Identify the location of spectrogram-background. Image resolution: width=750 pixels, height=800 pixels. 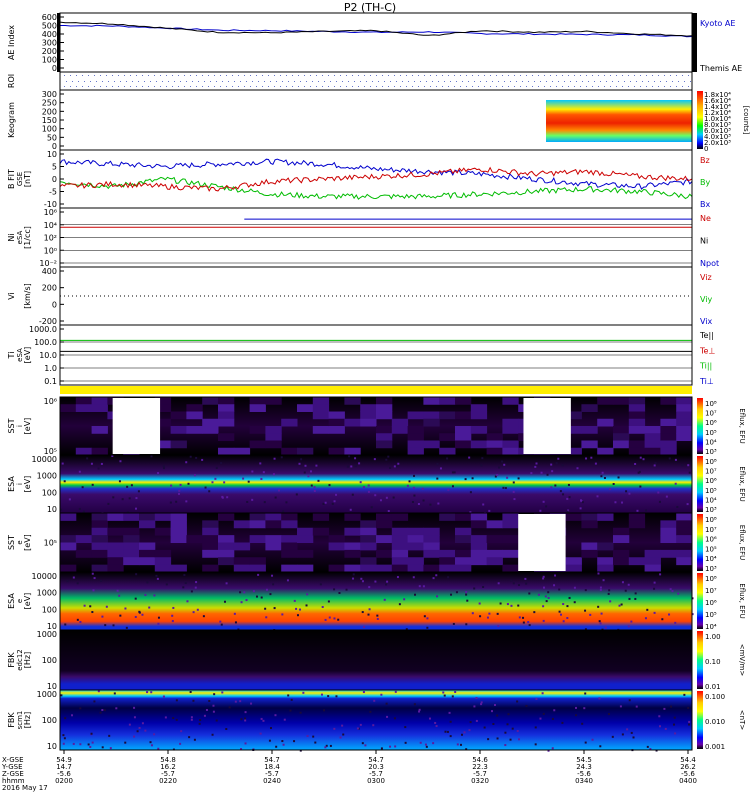
(376, 720).